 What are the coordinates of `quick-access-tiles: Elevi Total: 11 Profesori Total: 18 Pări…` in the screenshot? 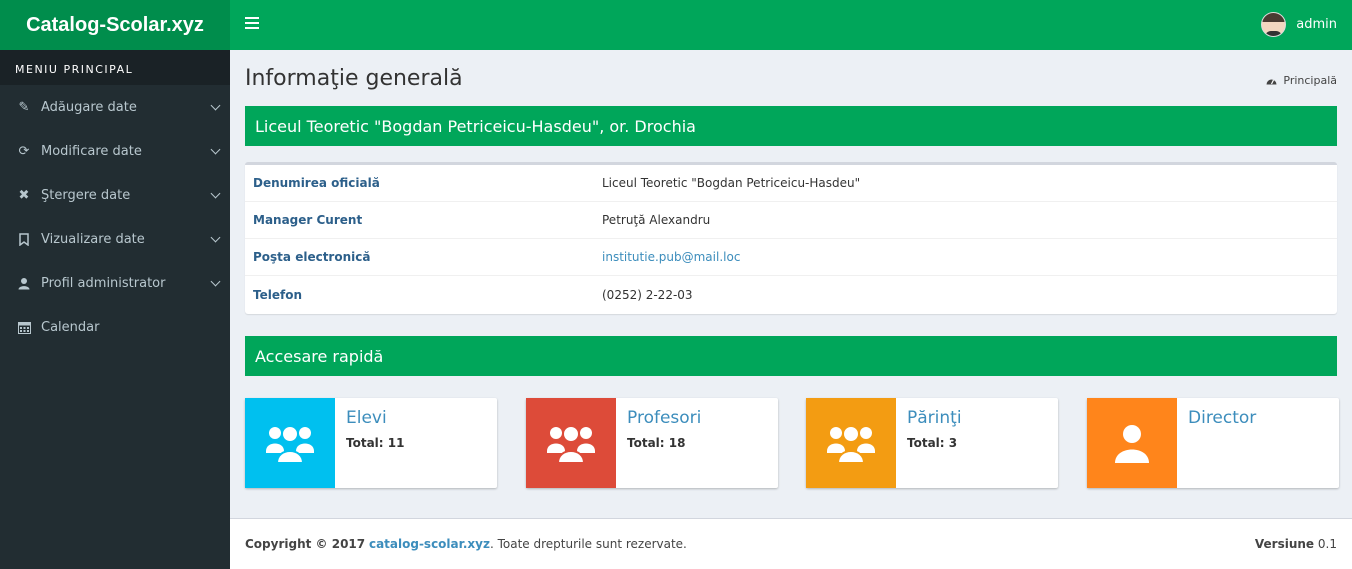 It's located at (792, 443).